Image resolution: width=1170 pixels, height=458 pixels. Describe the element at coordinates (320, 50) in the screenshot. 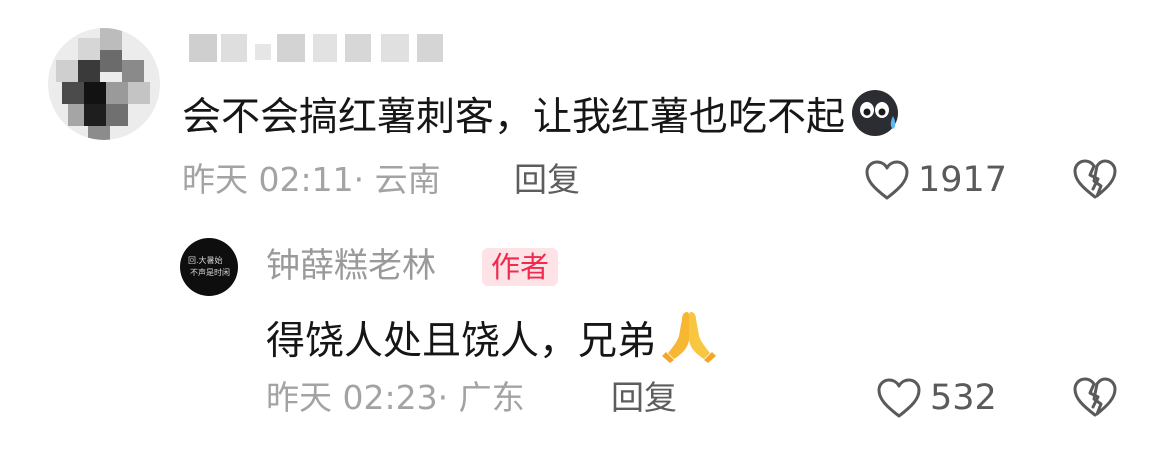

I see `username-blurred` at that location.